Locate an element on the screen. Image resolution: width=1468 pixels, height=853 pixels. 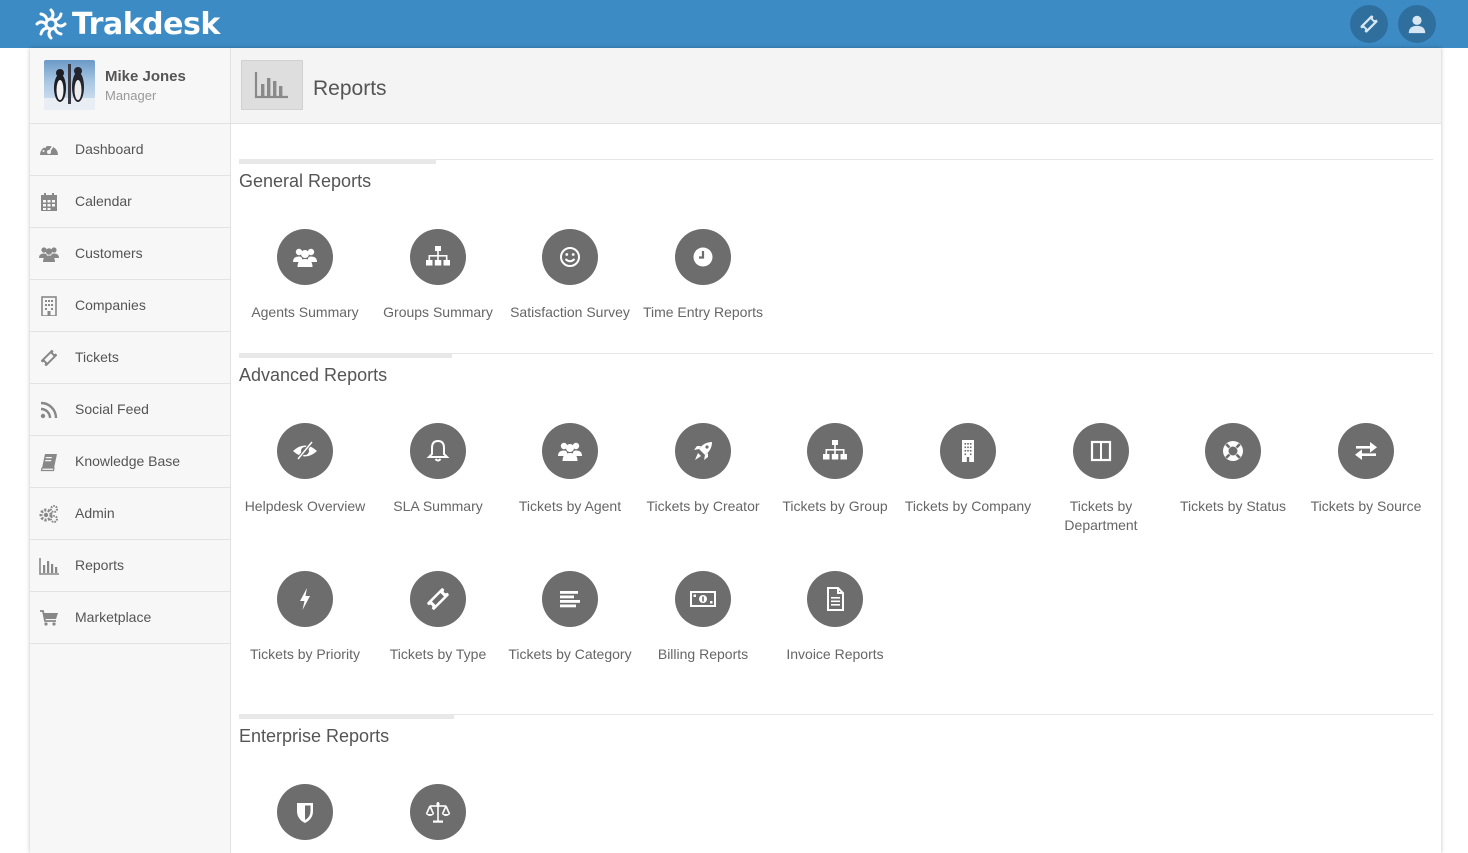
report-sla-summary: SLA Summary is located at coordinates (438, 469).